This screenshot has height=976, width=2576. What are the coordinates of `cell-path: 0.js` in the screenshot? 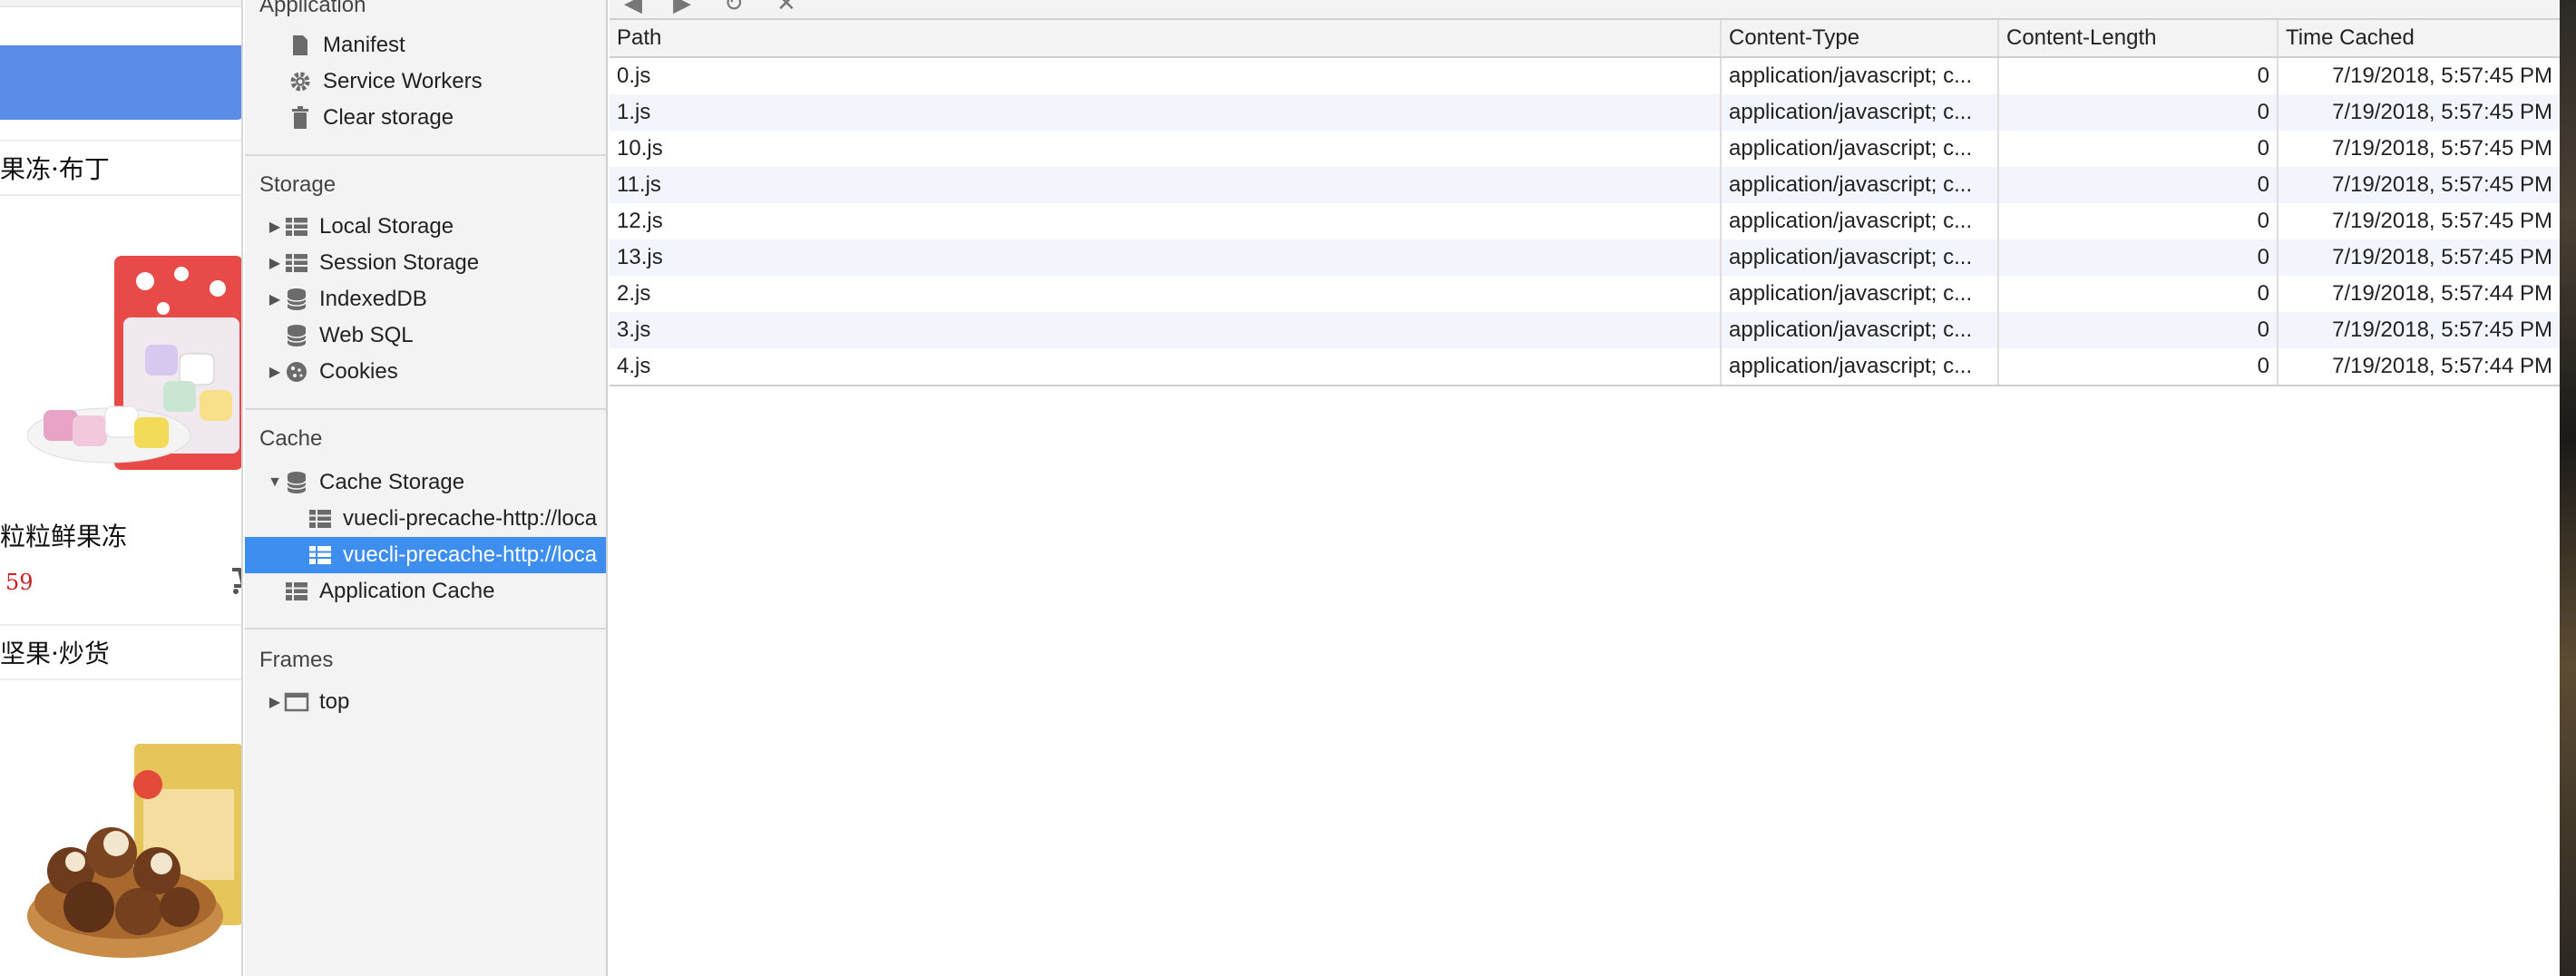 It's located at (1166, 76).